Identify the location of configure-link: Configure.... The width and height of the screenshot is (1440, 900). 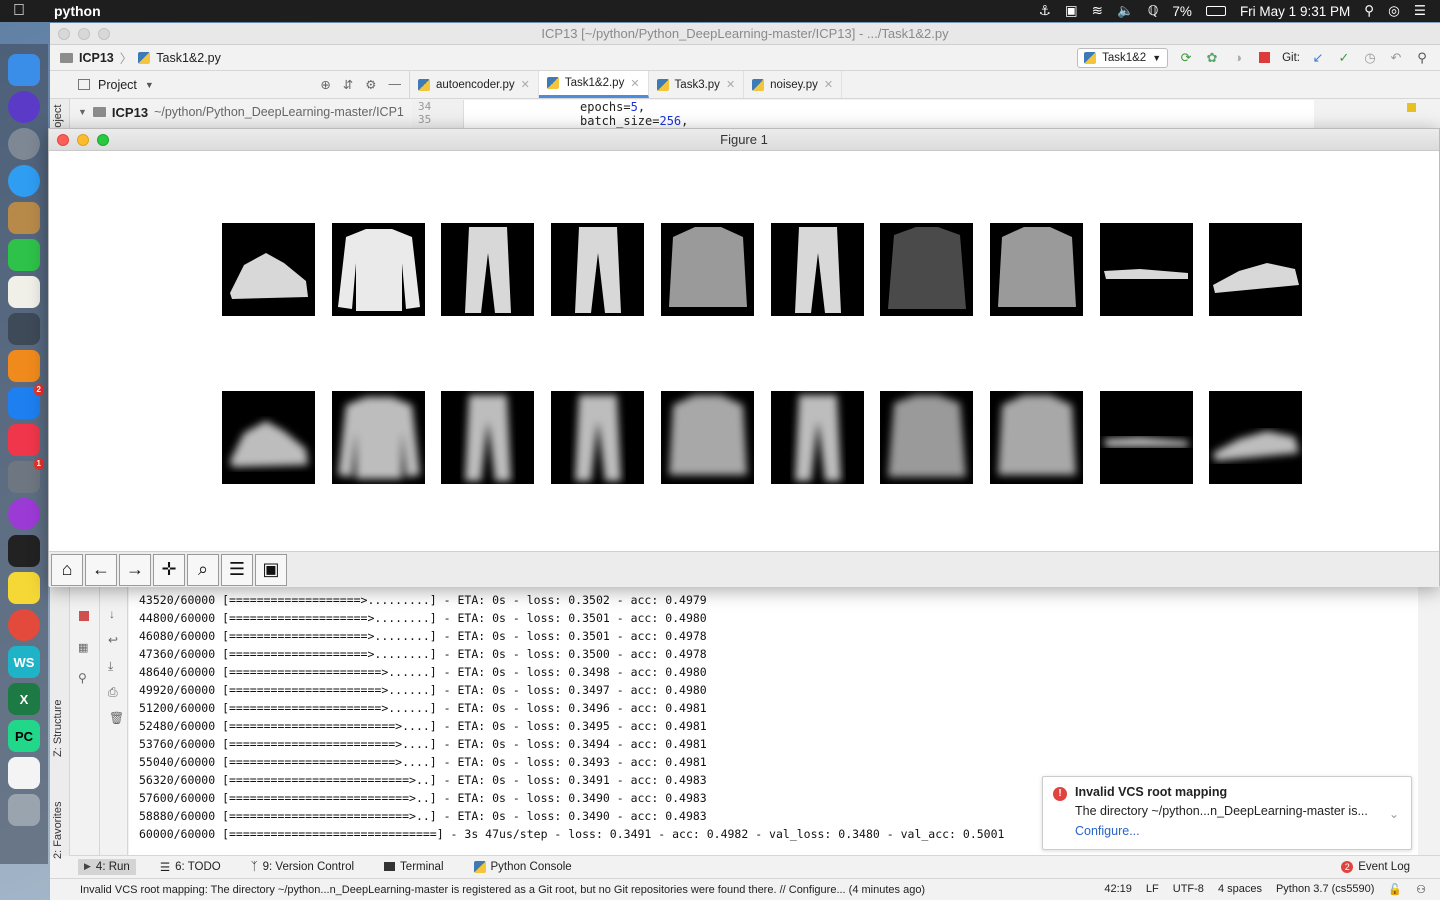
(1238, 831).